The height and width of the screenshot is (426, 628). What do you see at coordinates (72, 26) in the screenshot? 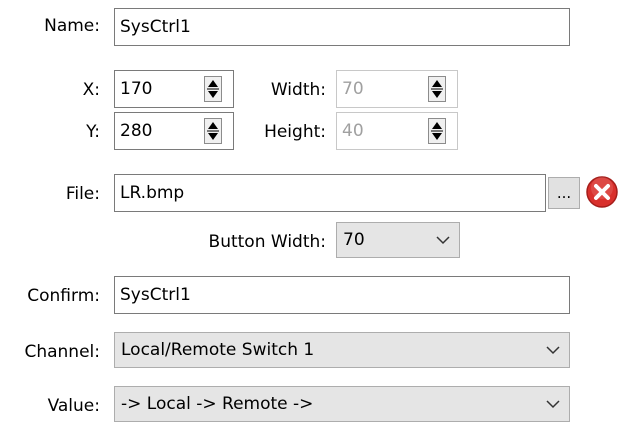
I see `name-label: Name:` at bounding box center [72, 26].